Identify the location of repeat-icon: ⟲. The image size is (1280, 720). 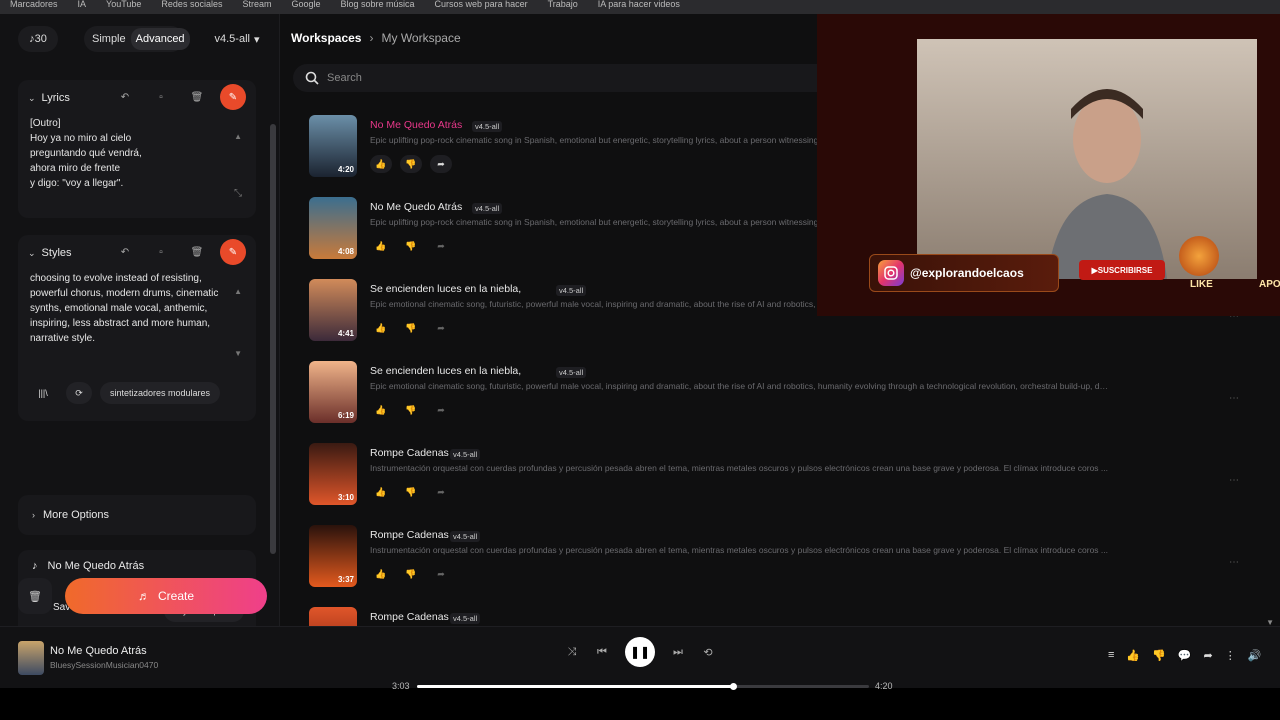
(708, 652).